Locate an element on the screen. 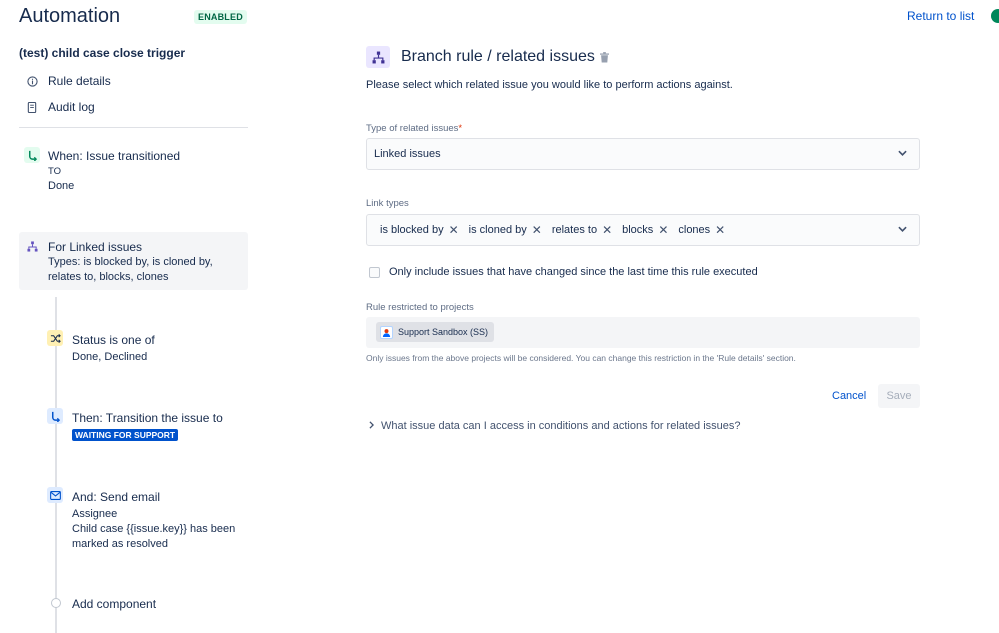 The height and width of the screenshot is (633, 999). projects-field: Support Sandbox (SS) is located at coordinates (643, 332).